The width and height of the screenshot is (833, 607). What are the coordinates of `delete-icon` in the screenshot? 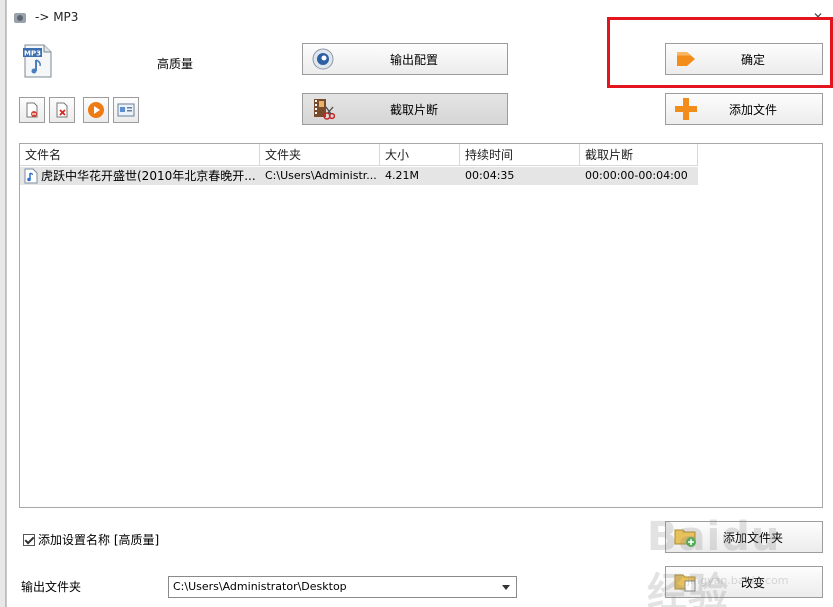 It's located at (62, 110).